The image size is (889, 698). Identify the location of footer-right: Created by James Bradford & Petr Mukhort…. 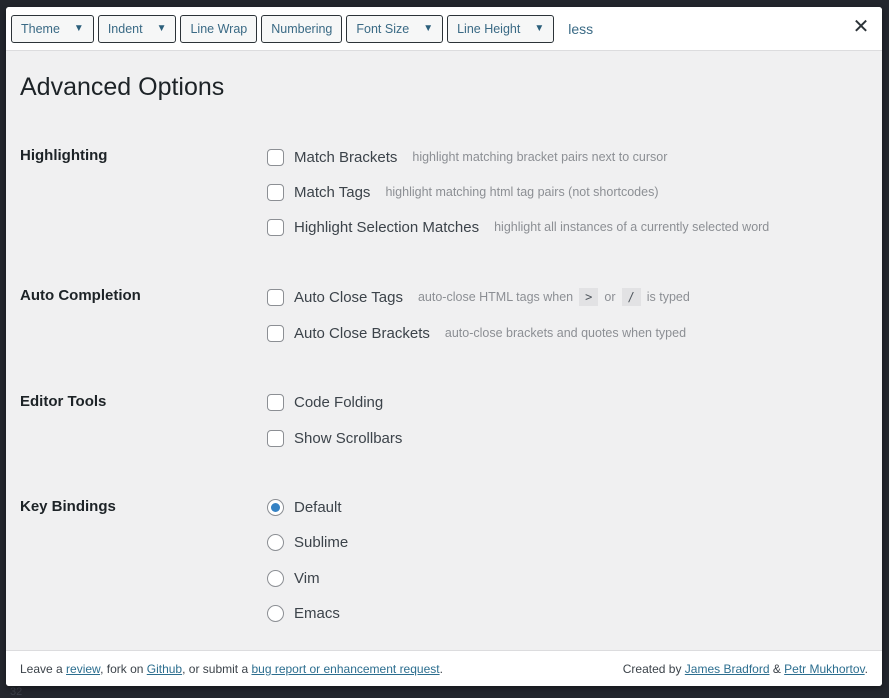
(745, 669).